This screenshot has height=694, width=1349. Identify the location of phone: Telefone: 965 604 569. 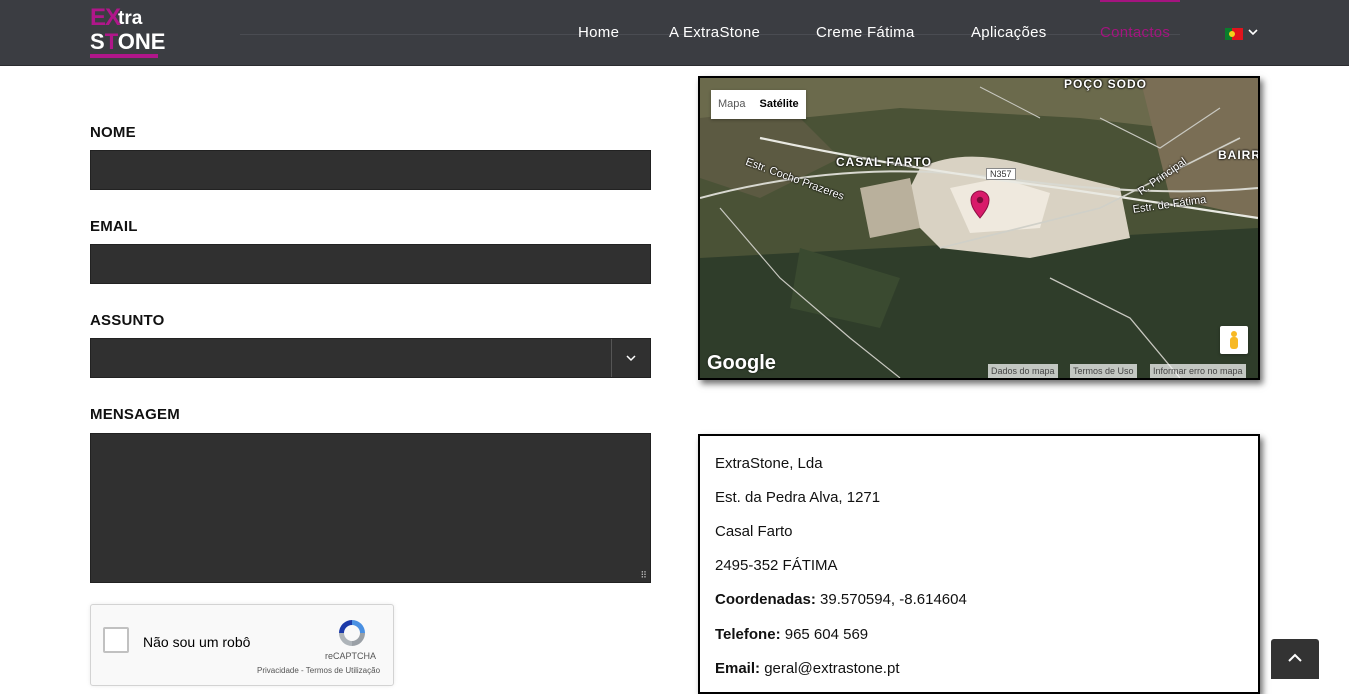
(792, 634).